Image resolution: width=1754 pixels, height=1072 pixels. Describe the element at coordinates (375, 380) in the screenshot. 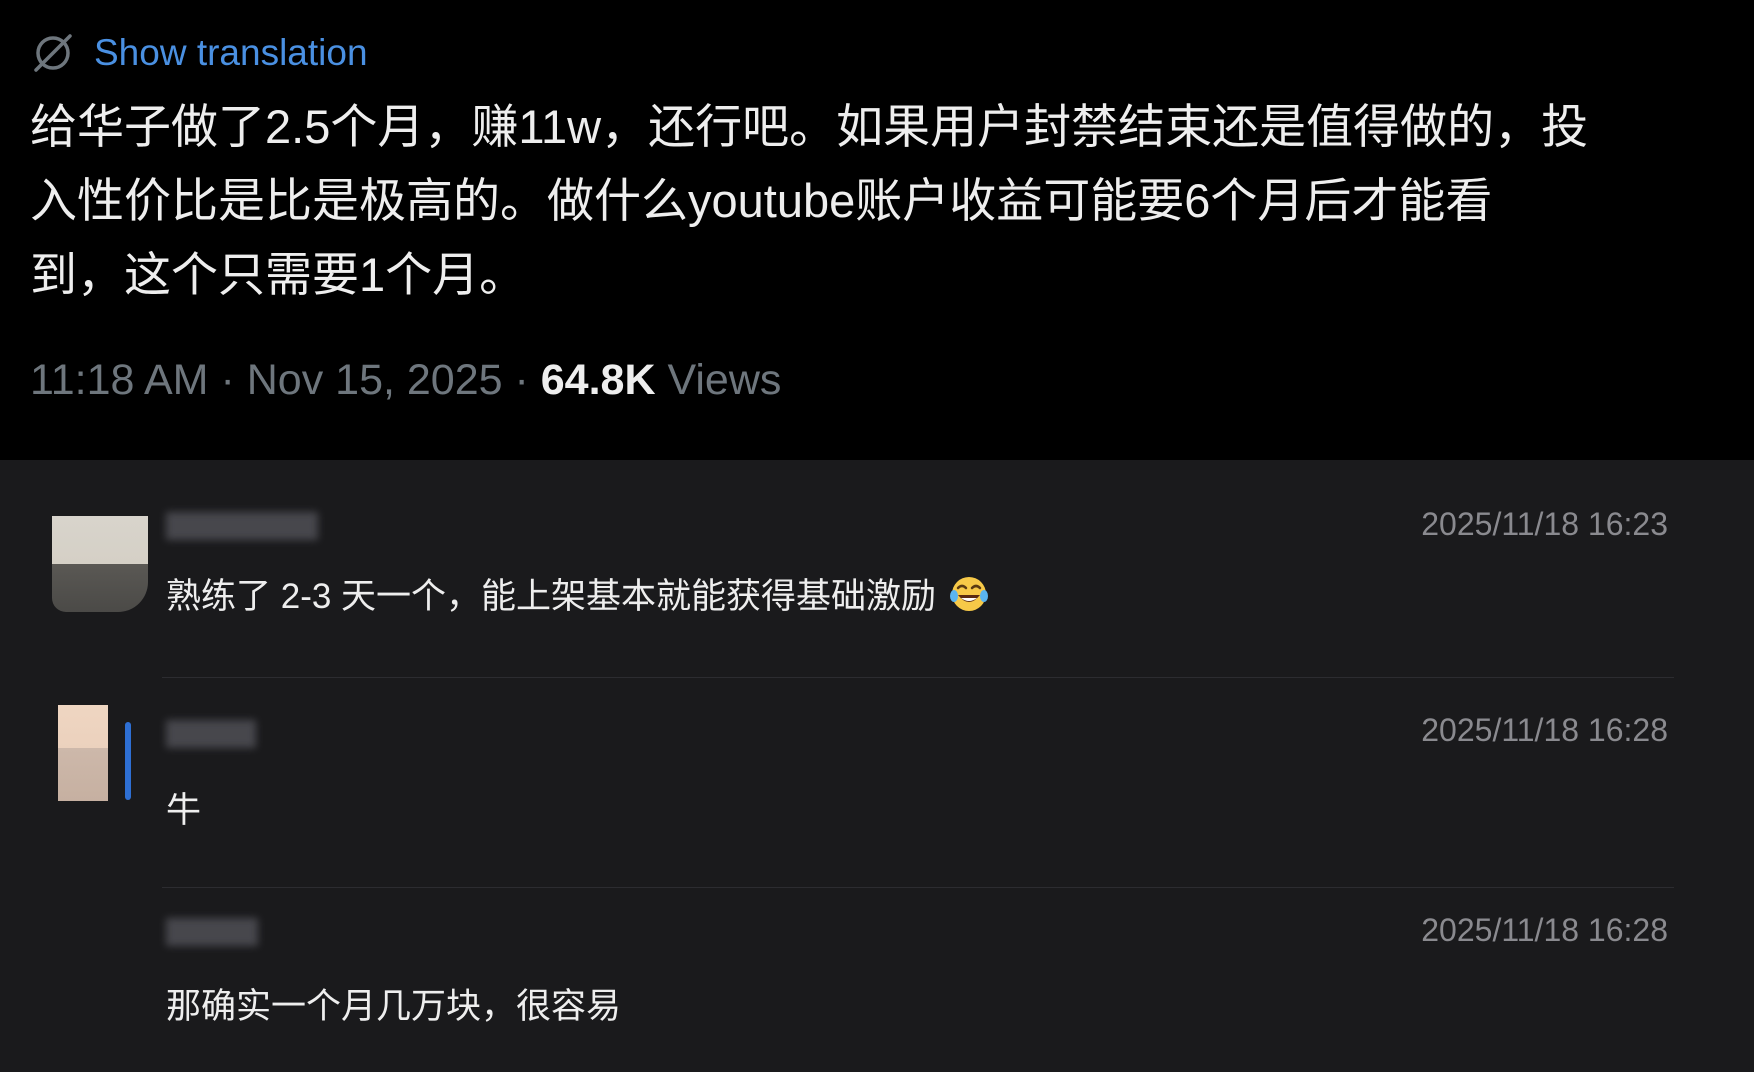

I see `tweet-date: Nov 15, 2025` at that location.